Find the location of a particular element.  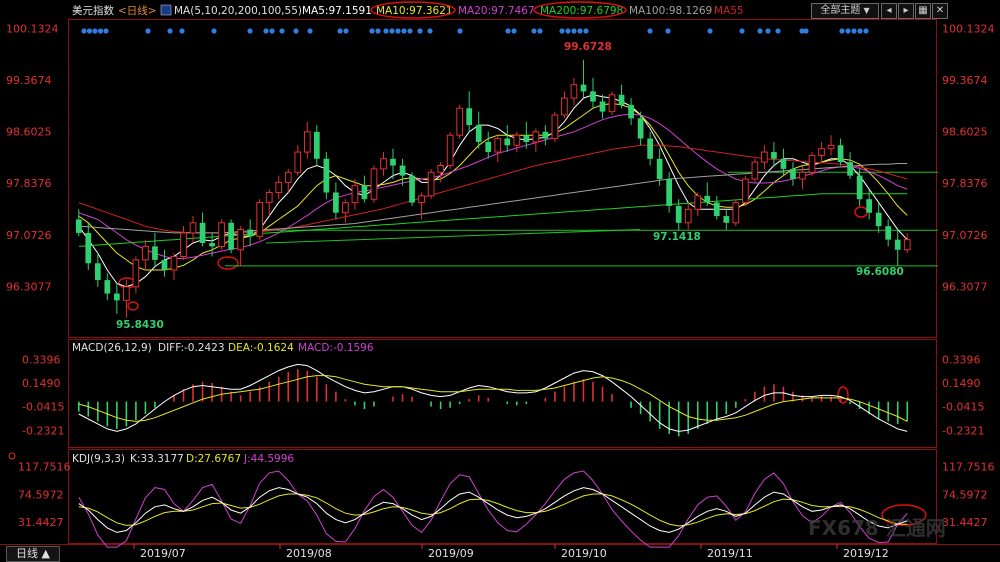

grid-icon: ▦ is located at coordinates (923, 10).